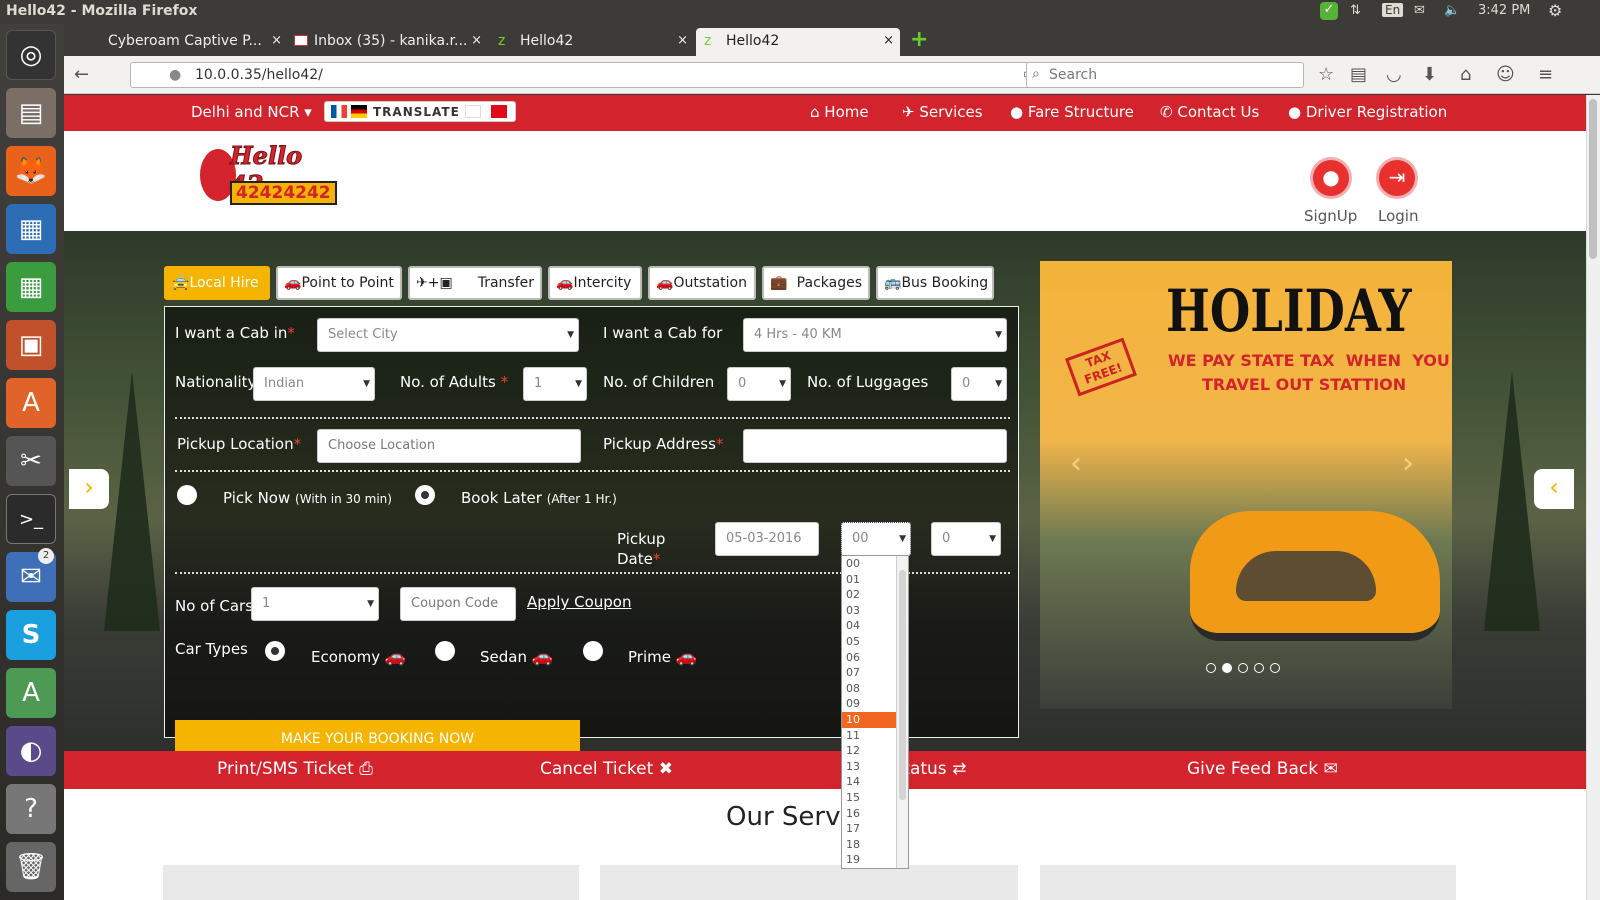 The height and width of the screenshot is (900, 1600). Describe the element at coordinates (1504, 10) in the screenshot. I see `clock: 3:42 PM` at that location.